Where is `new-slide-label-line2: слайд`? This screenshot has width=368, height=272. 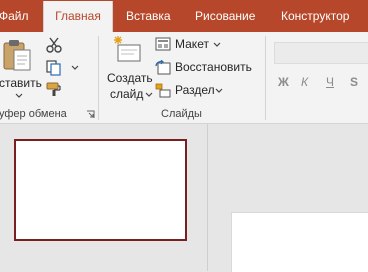 new-slide-label-line2: слайд is located at coordinates (127, 94).